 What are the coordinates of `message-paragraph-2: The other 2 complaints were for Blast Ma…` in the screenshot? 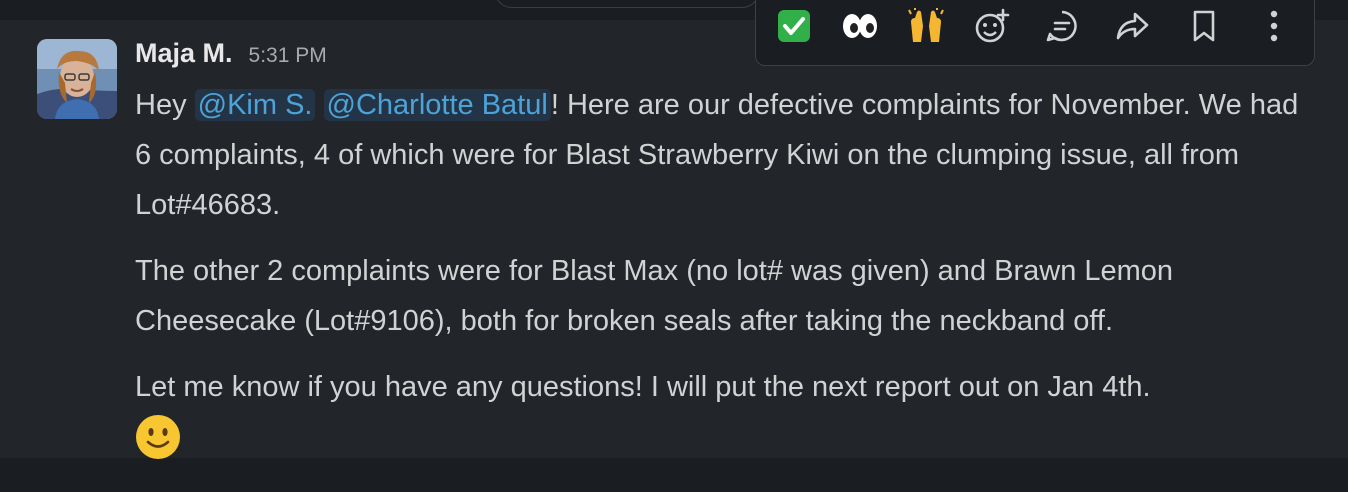 It's located at (654, 296).